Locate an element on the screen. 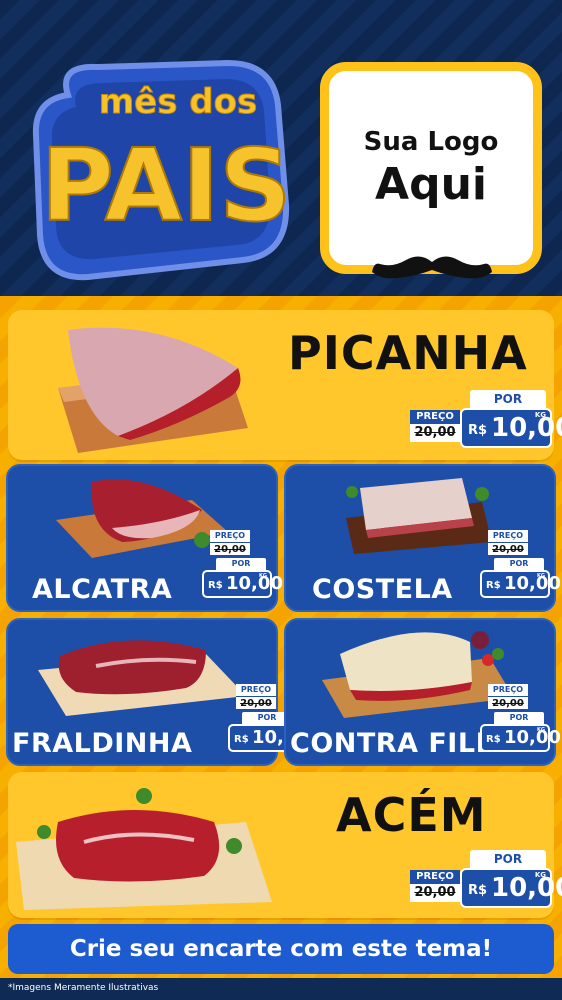 Image resolution: width=562 pixels, height=1000 pixels. mes-dos-pais-badge: mês dos PAIS is located at coordinates (160, 170).